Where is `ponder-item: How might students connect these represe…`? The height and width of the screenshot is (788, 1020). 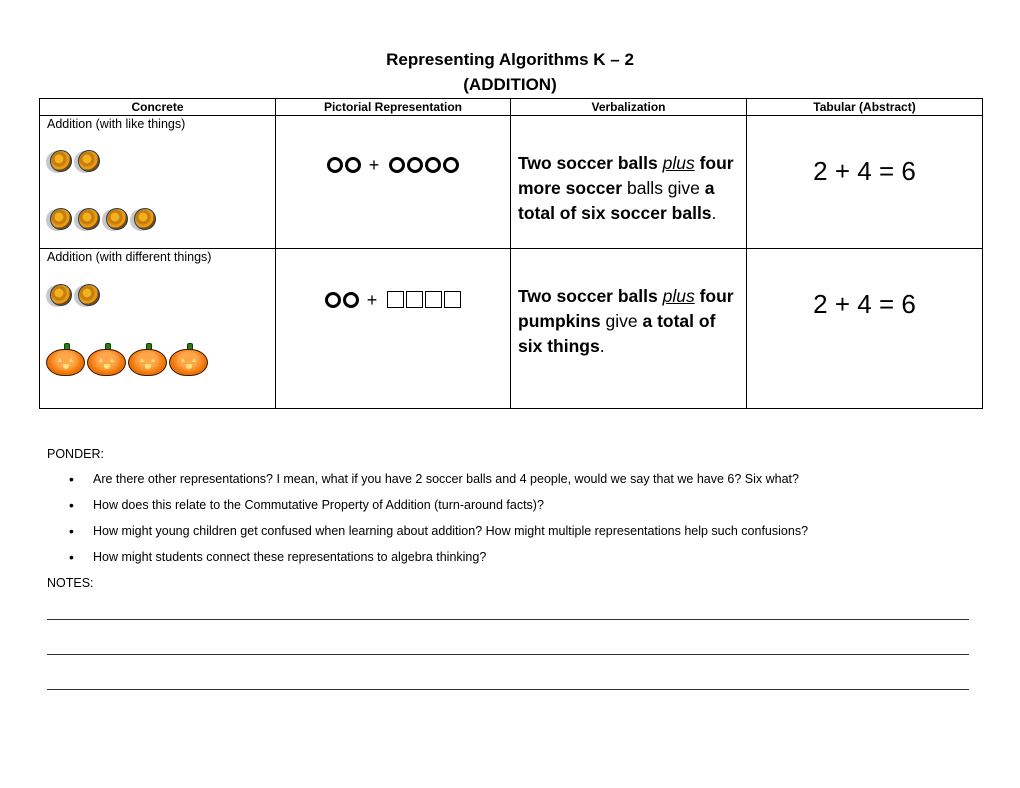 ponder-item: How might students connect these represe… is located at coordinates (427, 561).